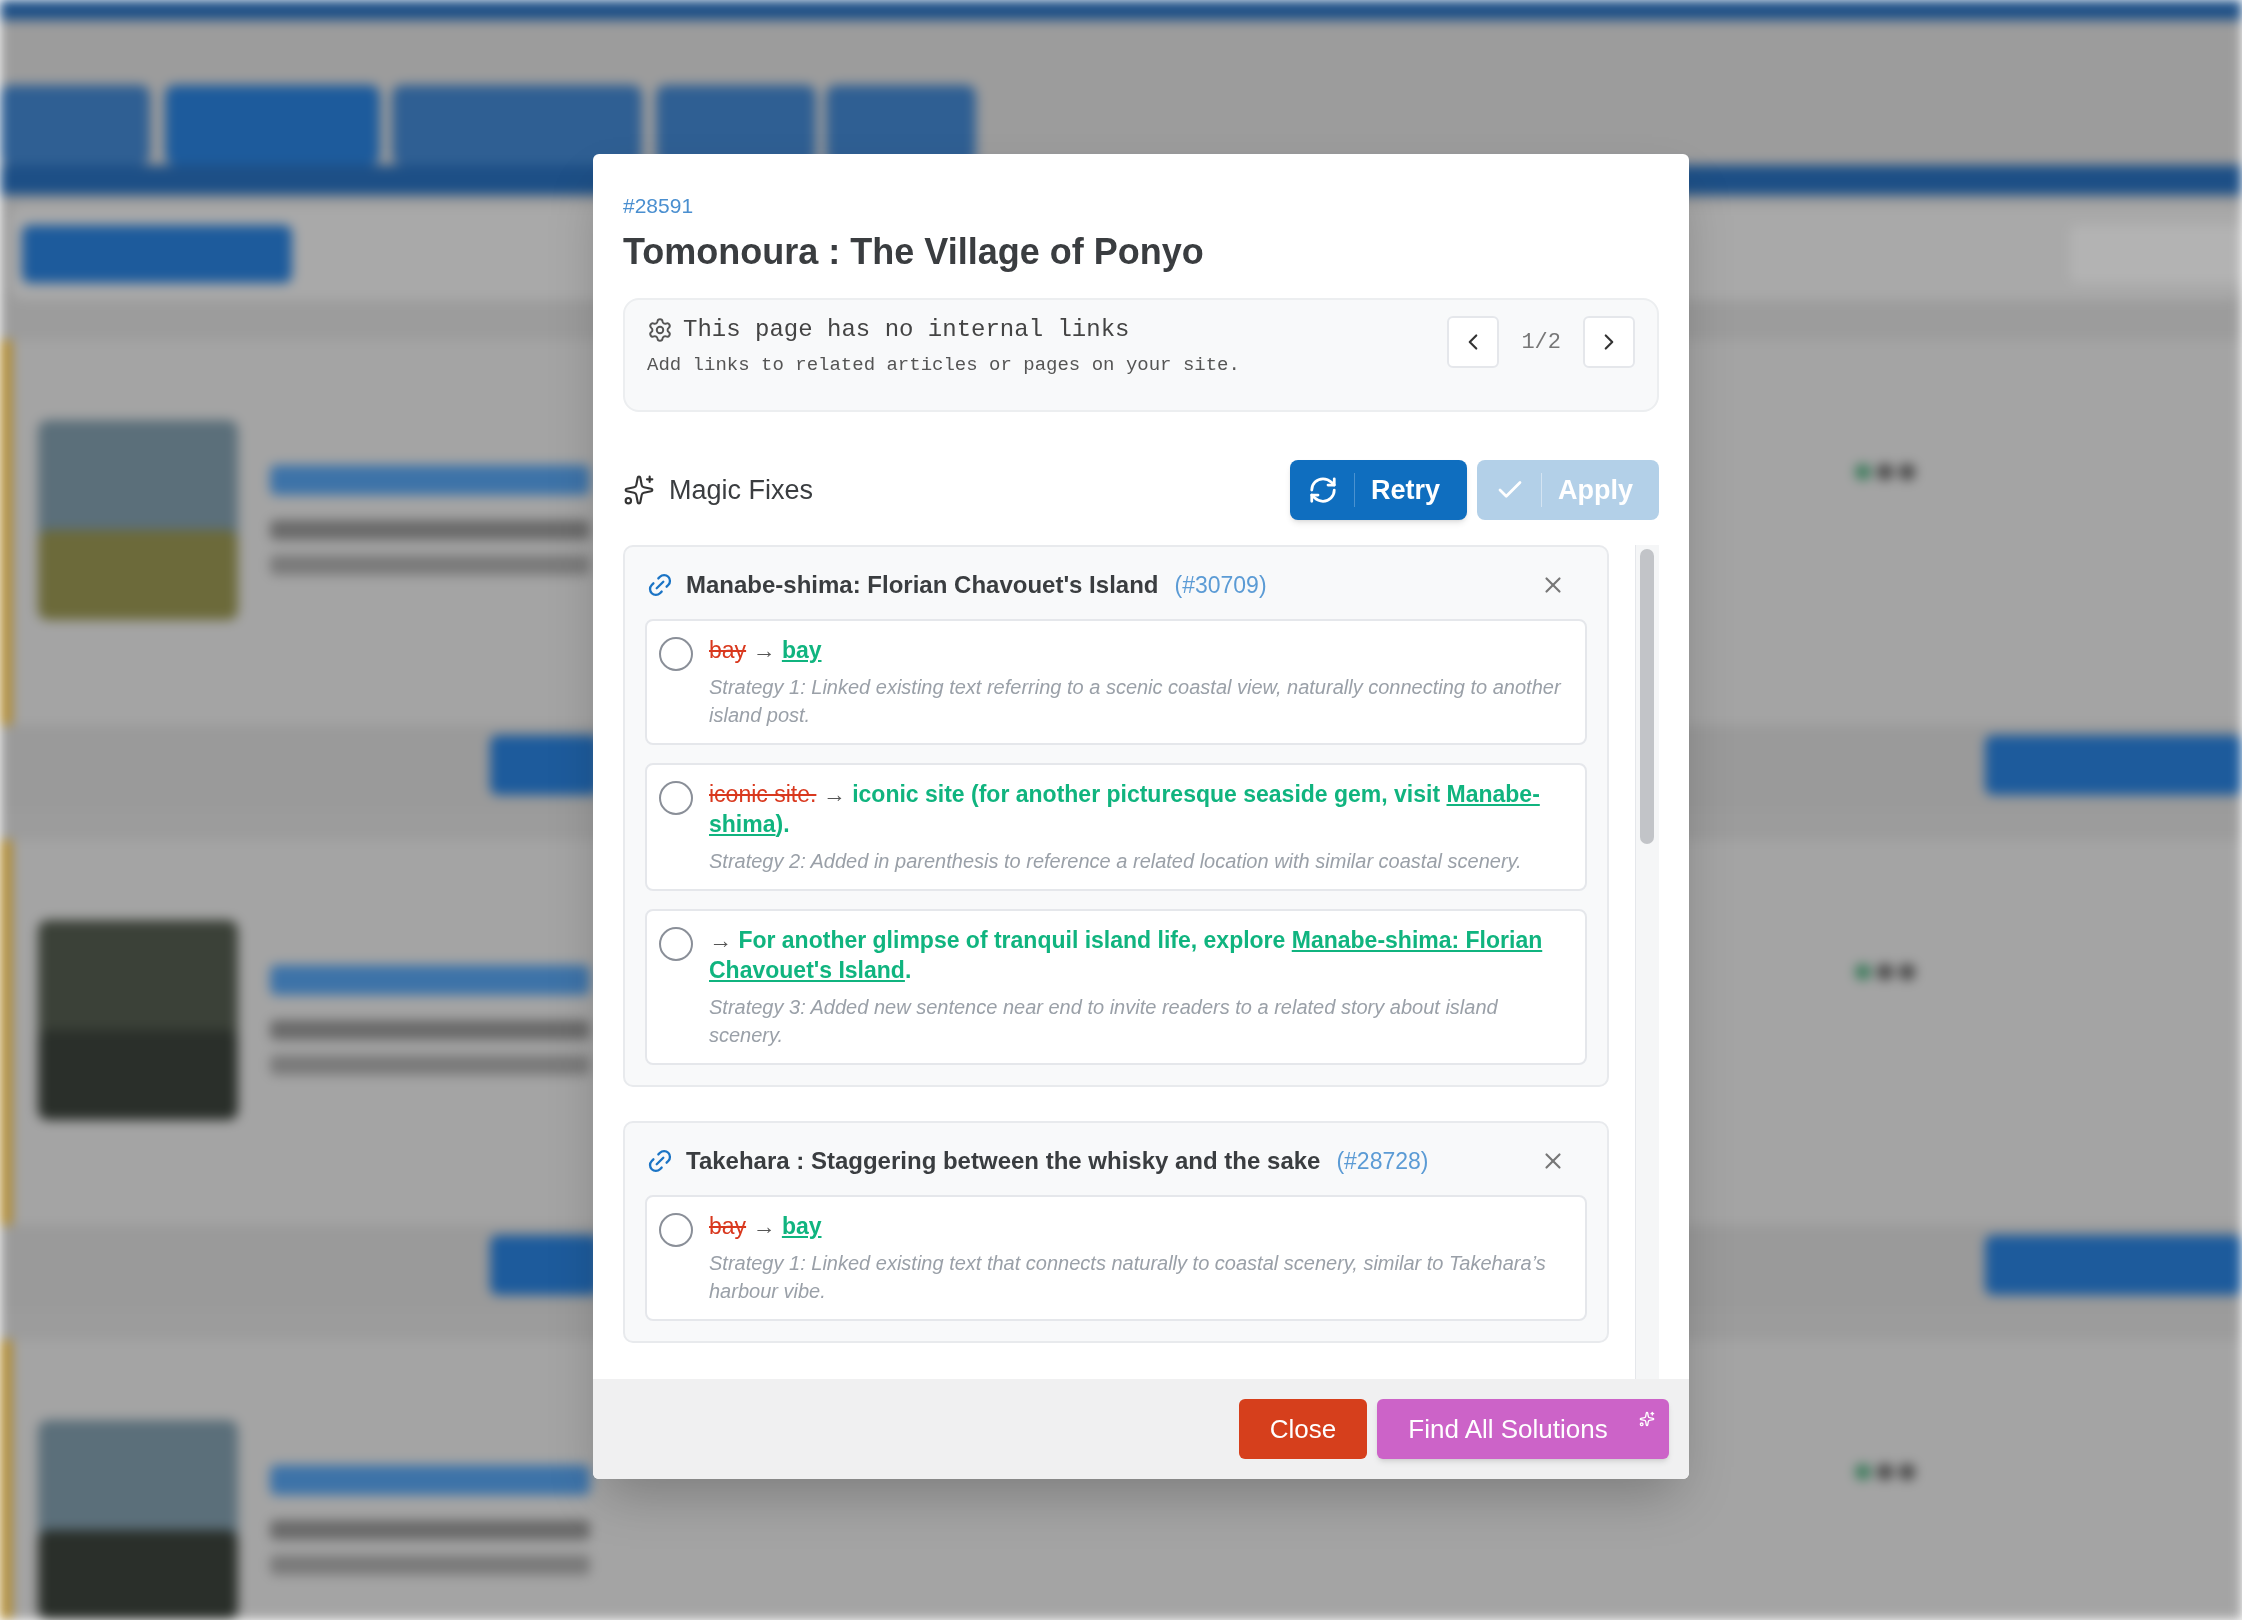 The width and height of the screenshot is (2242, 1620). Describe the element at coordinates (1647, 1419) in the screenshot. I see `sparkle-icon` at that location.